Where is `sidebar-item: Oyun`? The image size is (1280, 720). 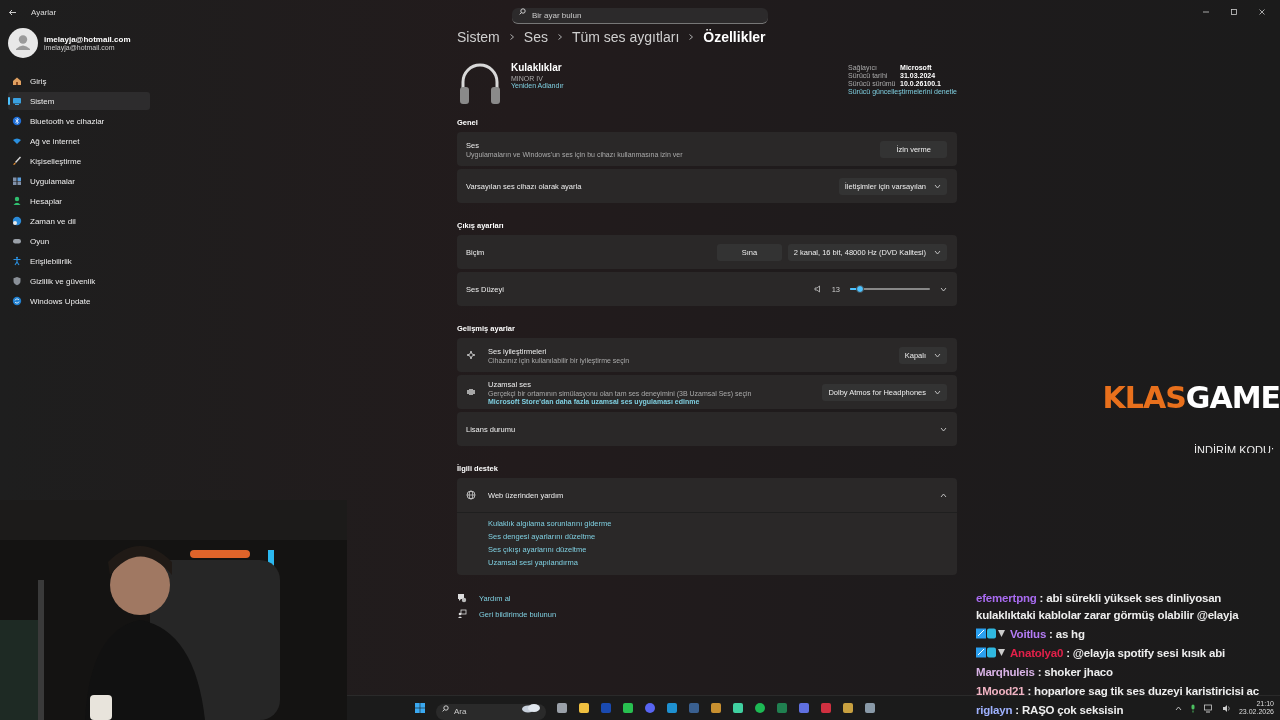
sidebar-item: Oyun is located at coordinates (79, 241).